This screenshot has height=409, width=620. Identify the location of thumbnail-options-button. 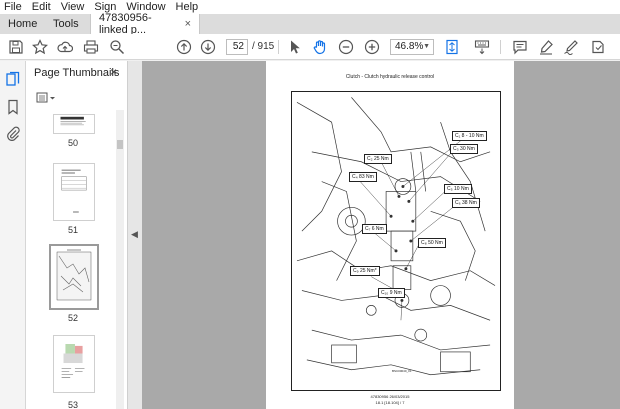
(47, 98).